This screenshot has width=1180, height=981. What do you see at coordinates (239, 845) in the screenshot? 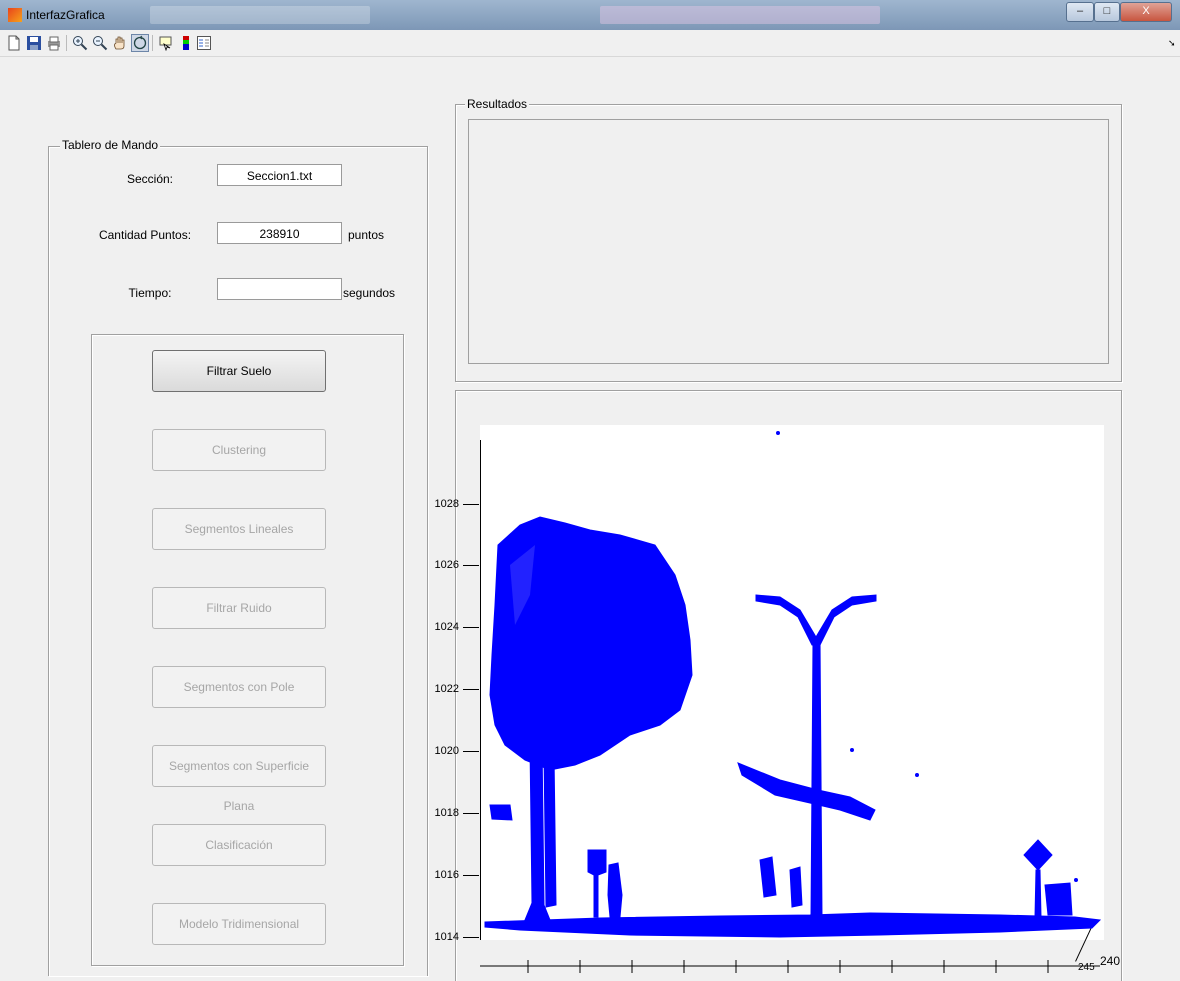
I see `clasificacion-button: Clasificación` at bounding box center [239, 845].